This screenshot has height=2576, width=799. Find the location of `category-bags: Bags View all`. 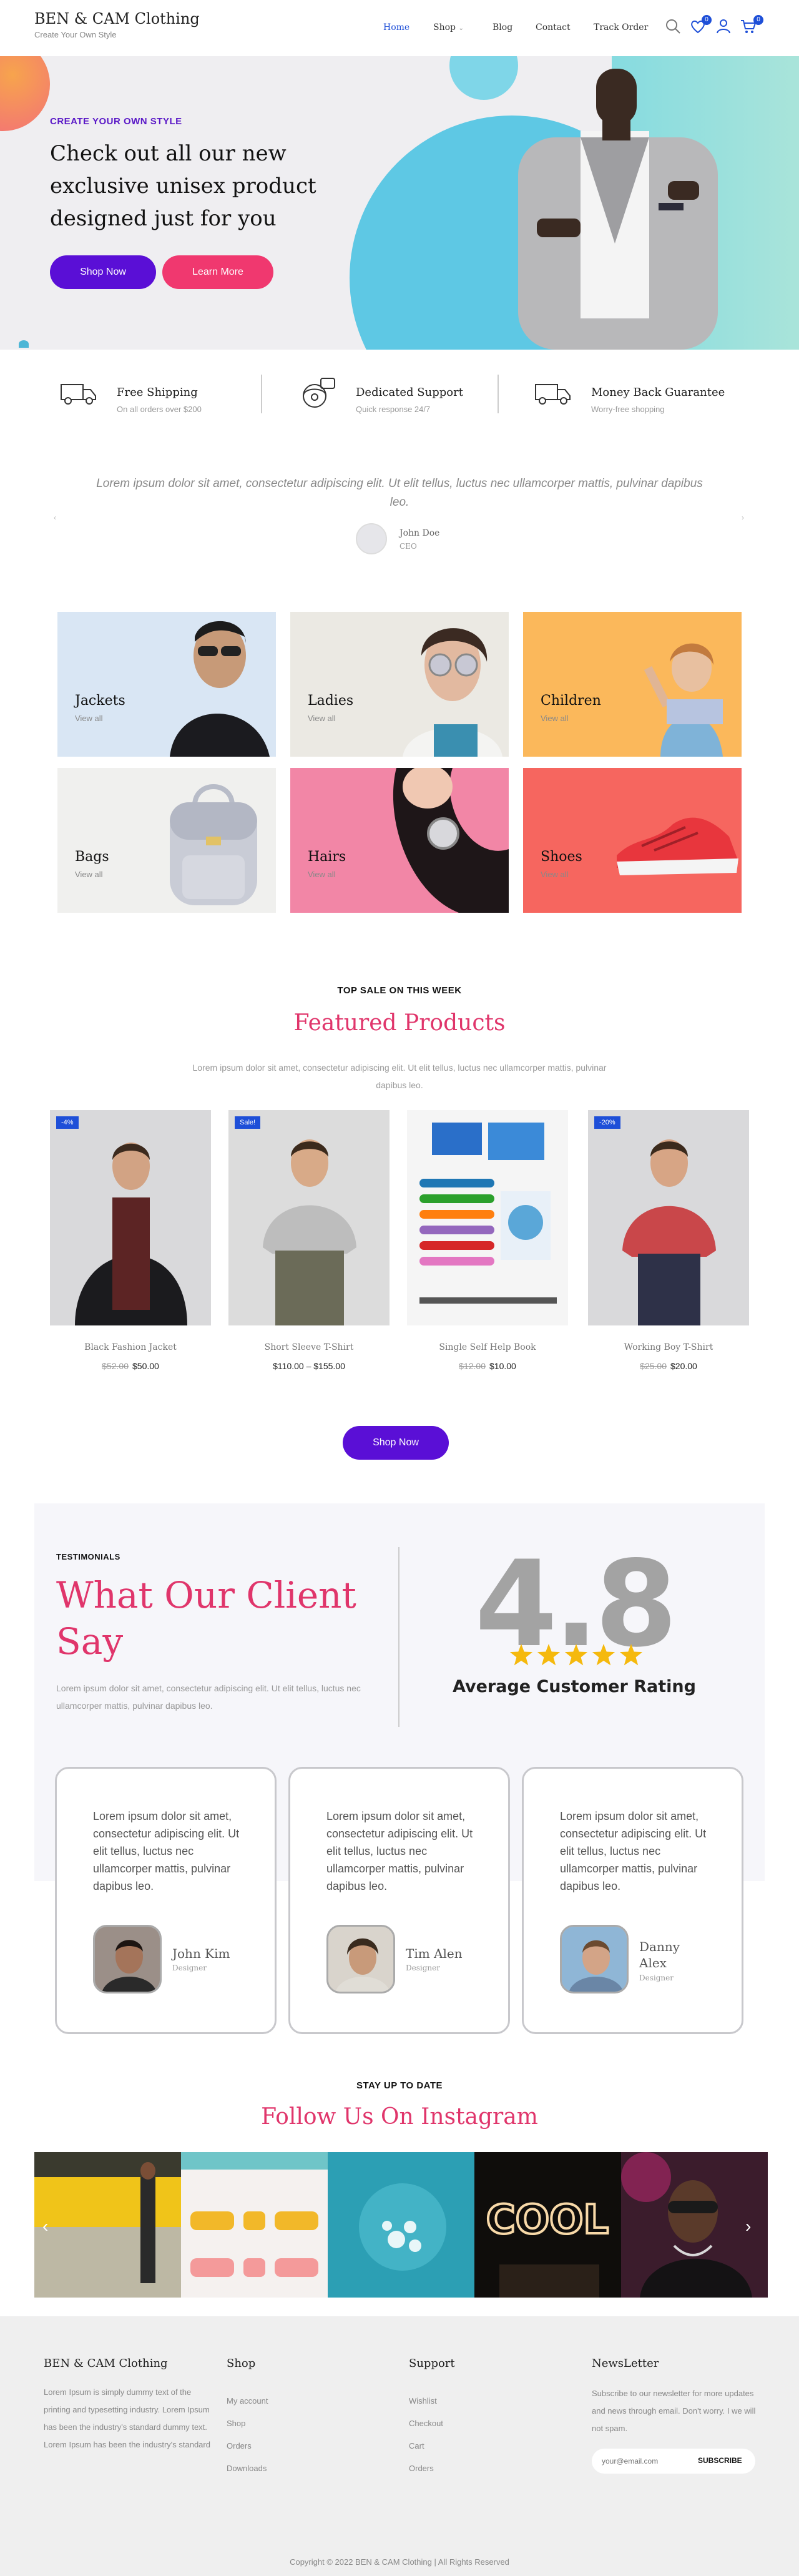

category-bags: Bags View all is located at coordinates (166, 840).